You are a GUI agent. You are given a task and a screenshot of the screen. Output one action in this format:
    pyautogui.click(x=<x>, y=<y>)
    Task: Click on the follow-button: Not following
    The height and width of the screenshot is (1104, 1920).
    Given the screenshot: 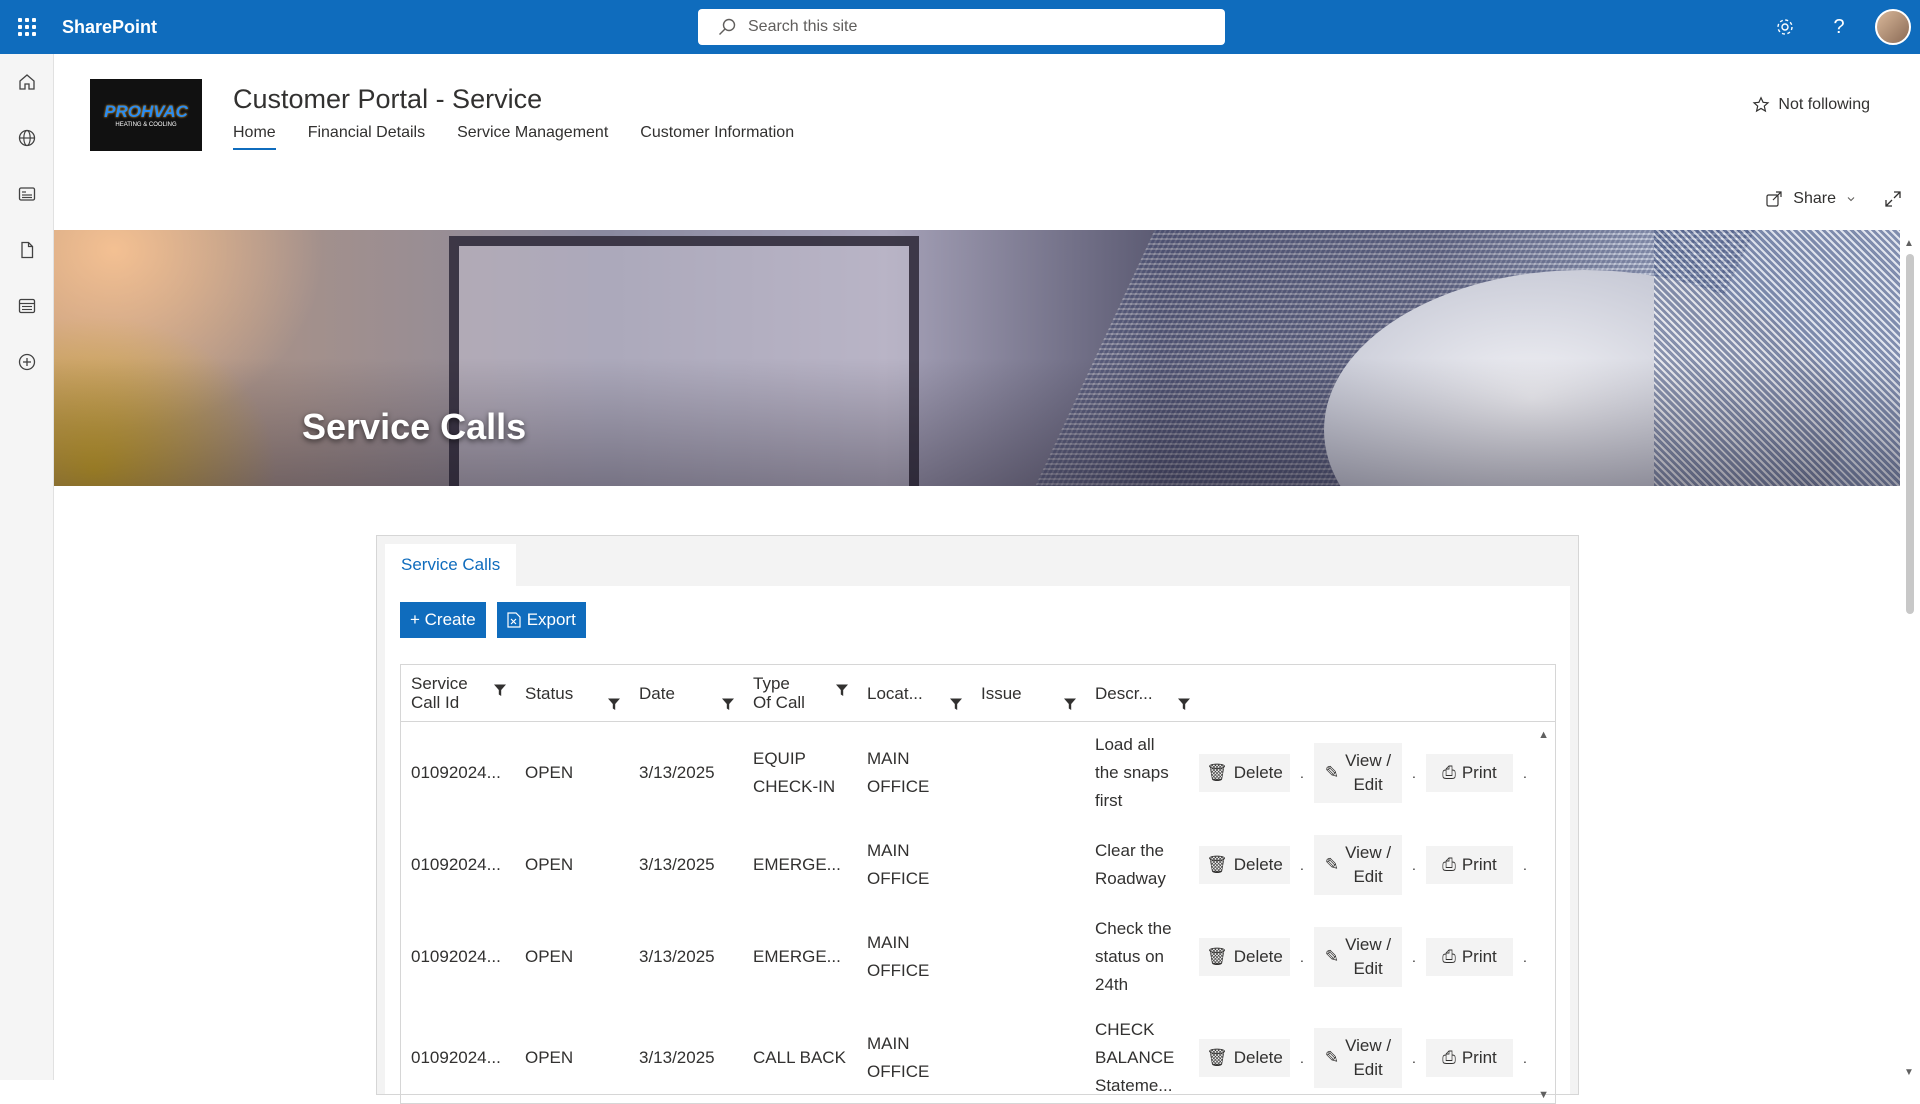 What is the action you would take?
    pyautogui.click(x=1811, y=105)
    